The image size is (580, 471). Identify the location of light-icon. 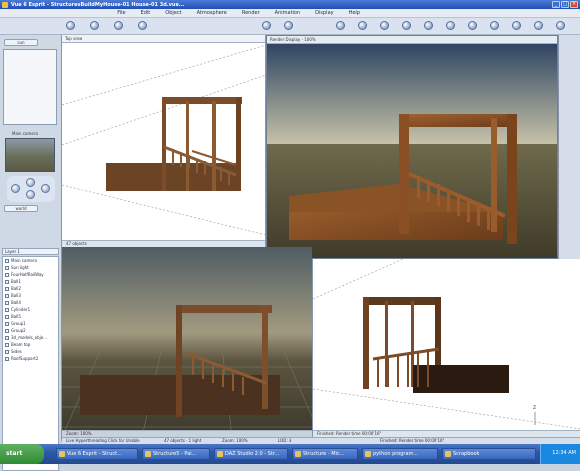
(516, 25).